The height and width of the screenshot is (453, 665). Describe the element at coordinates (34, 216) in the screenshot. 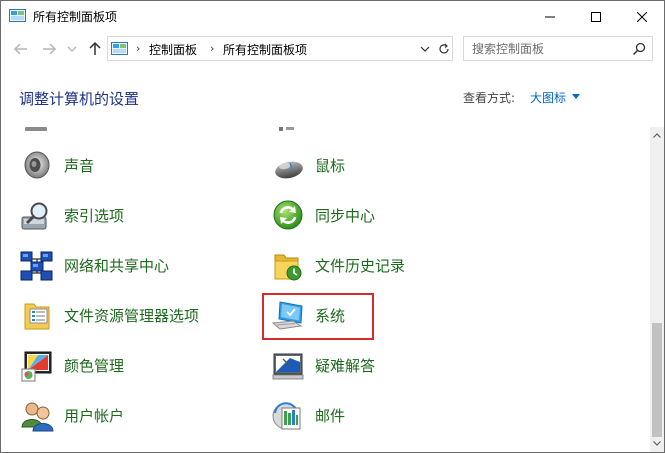

I see `indexing-icon` at that location.